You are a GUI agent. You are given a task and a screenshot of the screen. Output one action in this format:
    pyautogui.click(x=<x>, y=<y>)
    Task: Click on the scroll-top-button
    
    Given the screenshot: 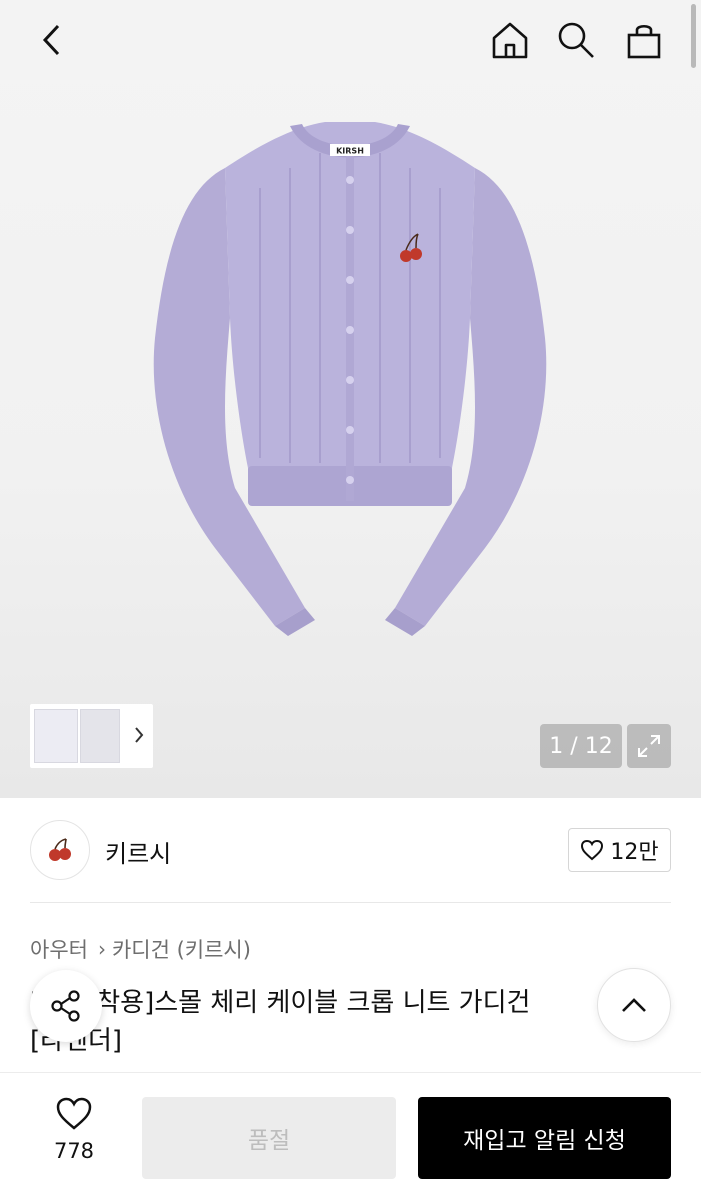 What is the action you would take?
    pyautogui.click(x=634, y=1005)
    